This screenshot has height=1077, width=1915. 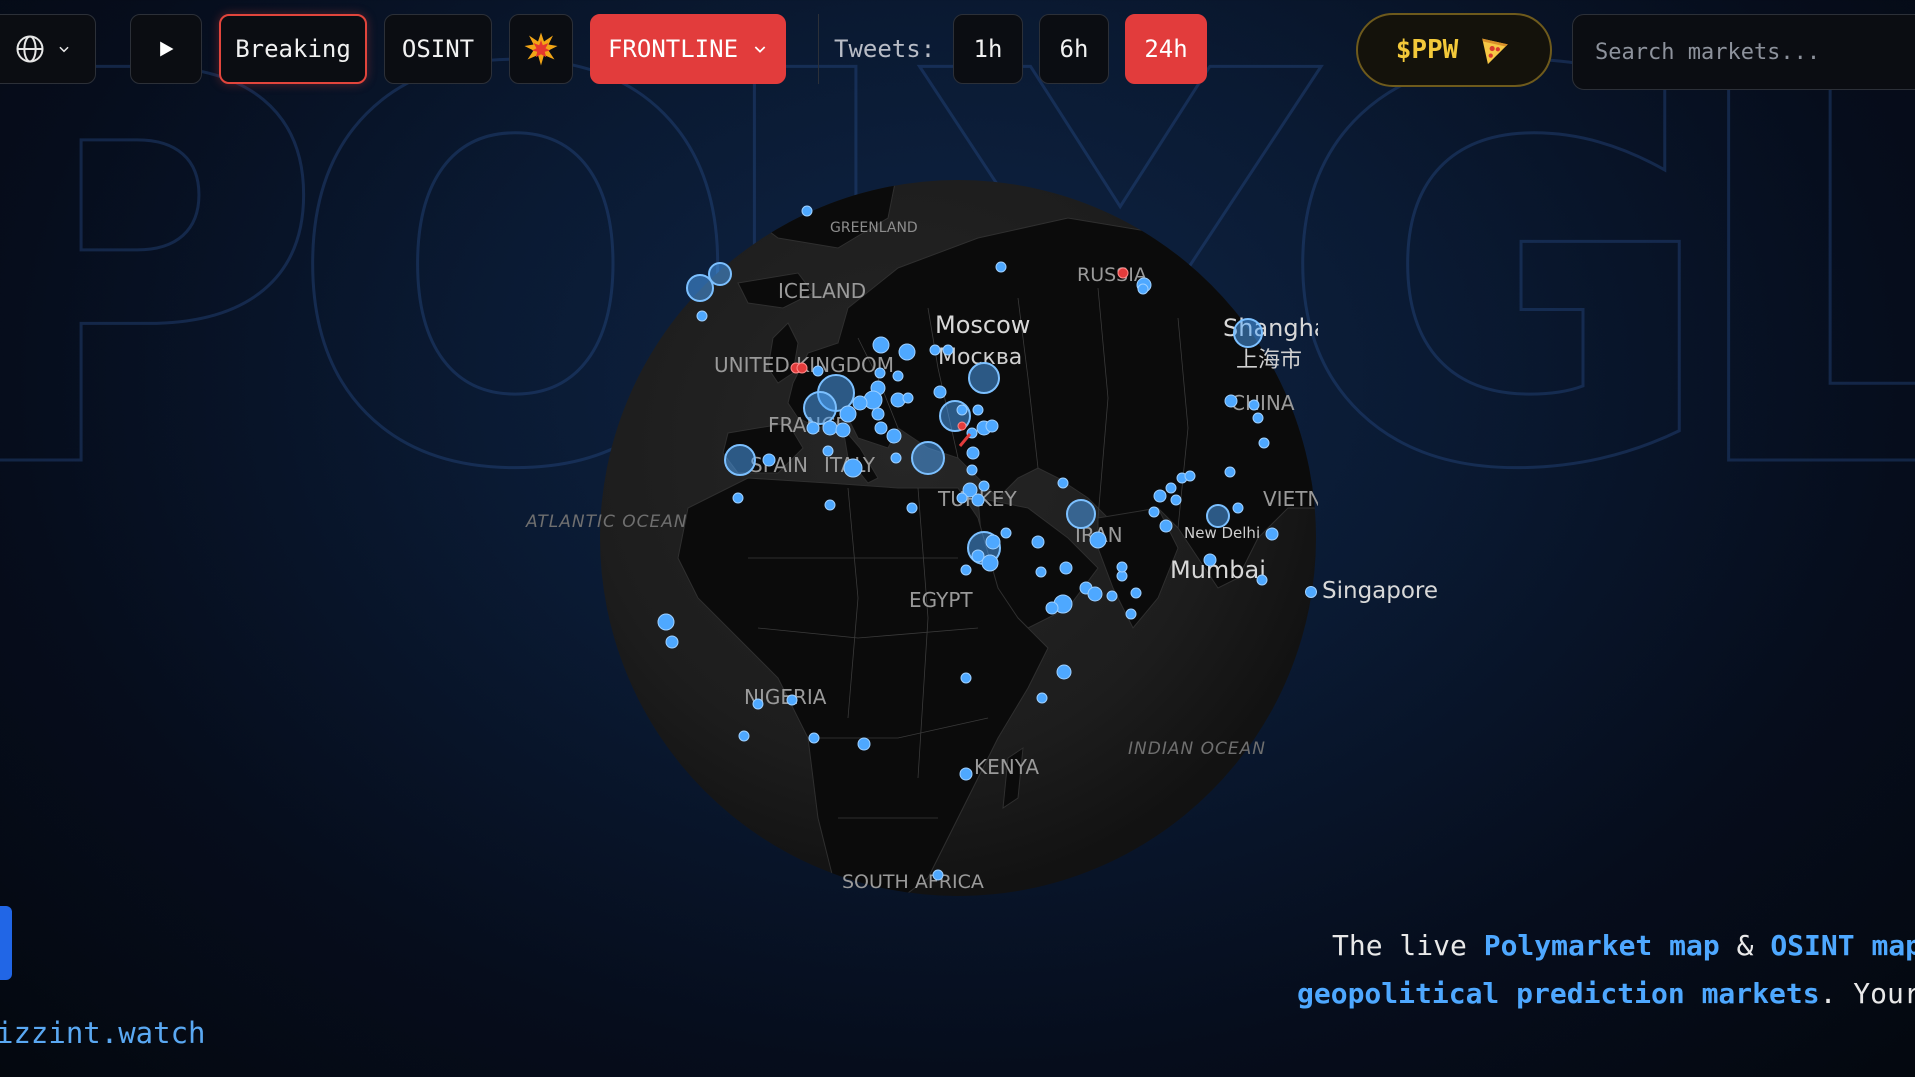 What do you see at coordinates (1166, 49) in the screenshot?
I see `time-filter-24h: 24h` at bounding box center [1166, 49].